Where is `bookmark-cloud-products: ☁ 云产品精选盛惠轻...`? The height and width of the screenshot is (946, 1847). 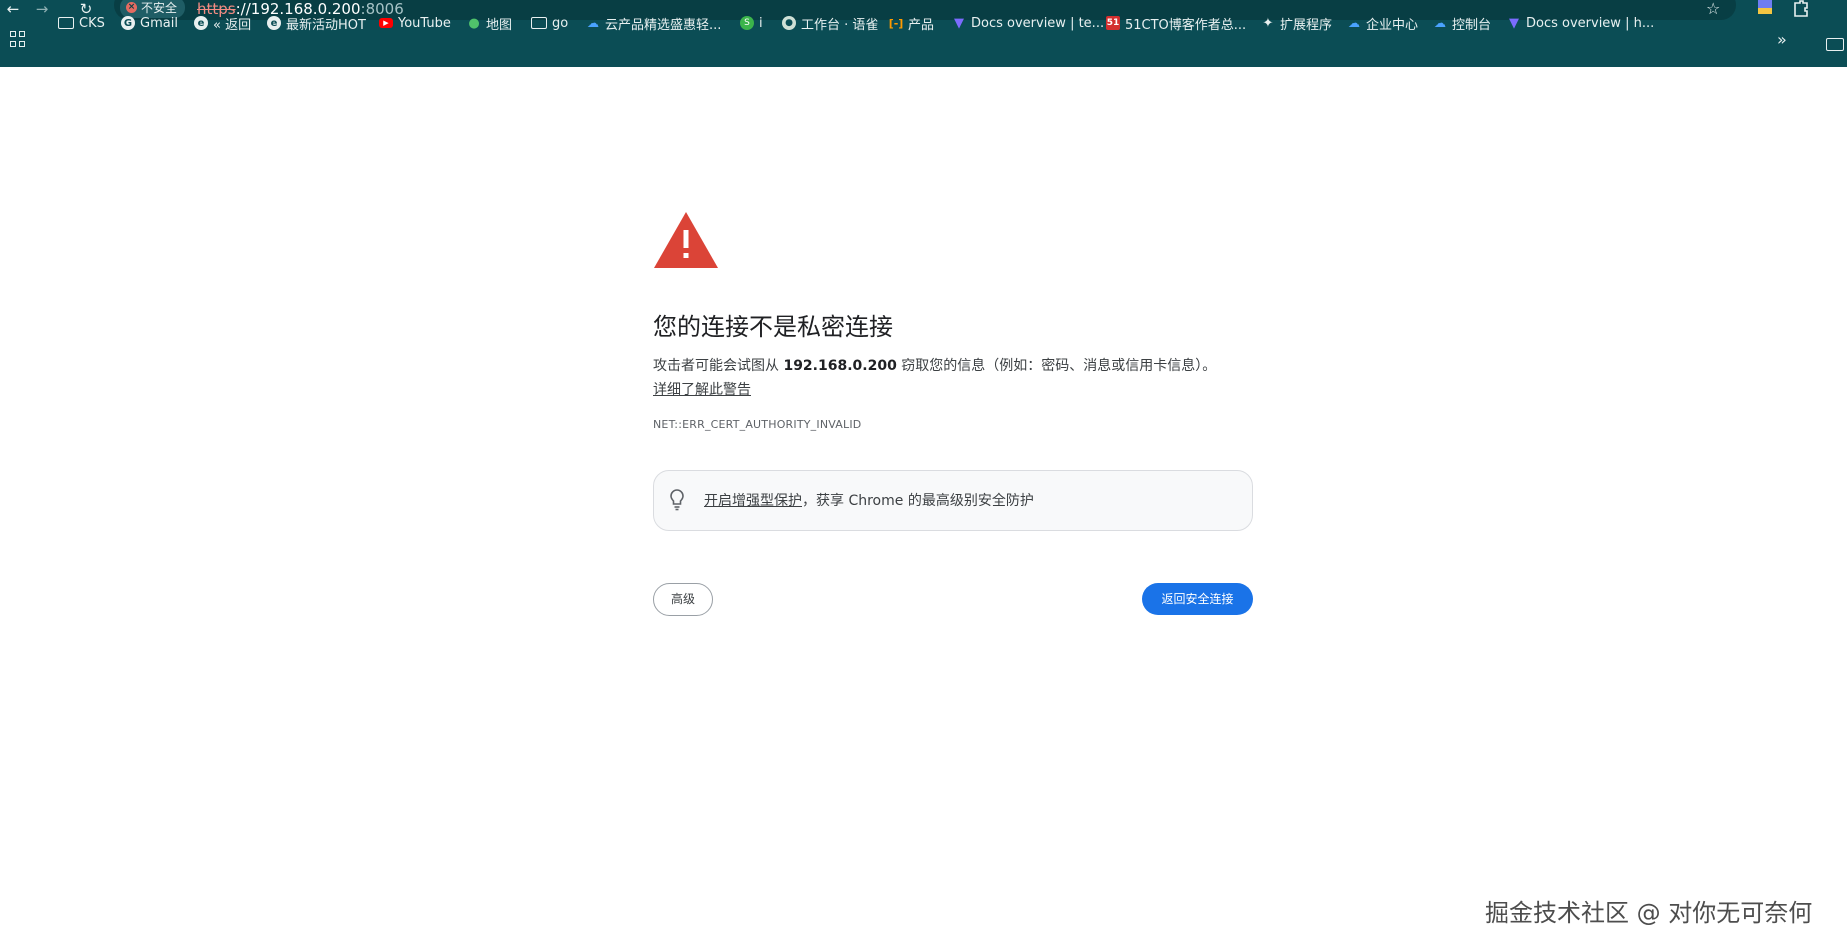 bookmark-cloud-products: ☁ 云产品精选盛惠轻... is located at coordinates (653, 23).